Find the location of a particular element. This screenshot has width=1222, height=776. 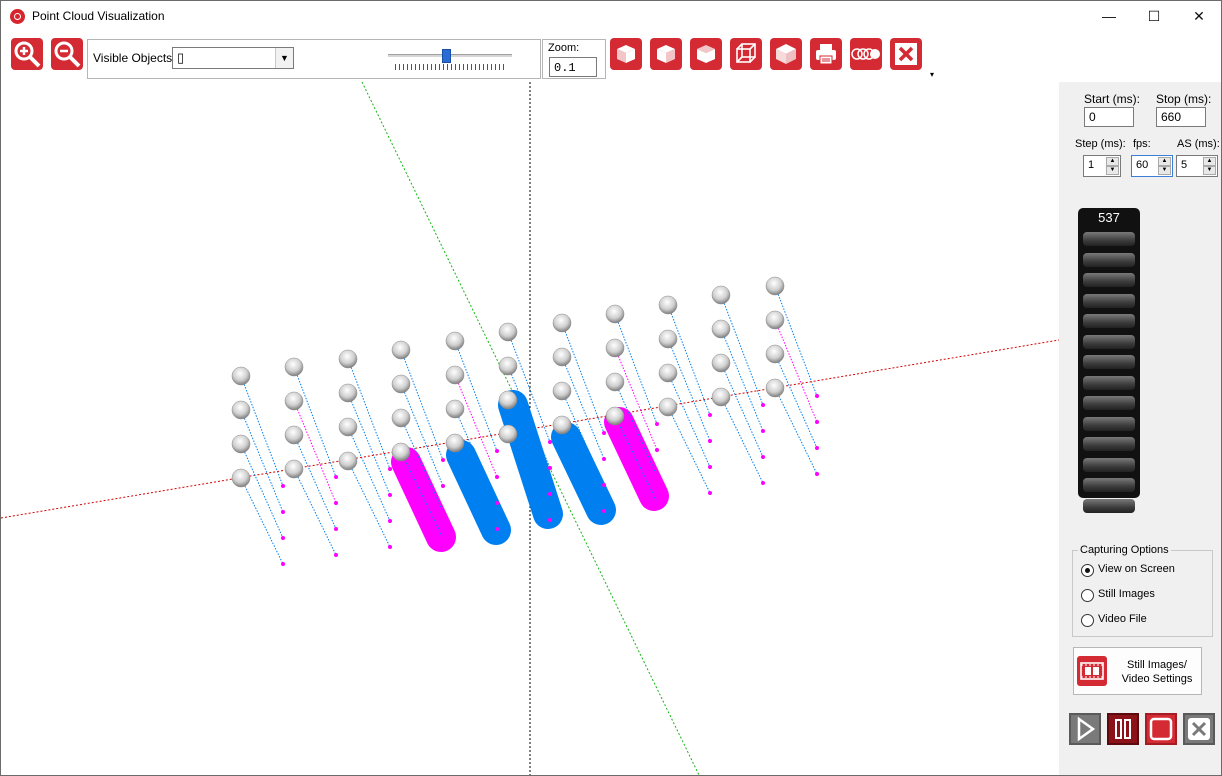

stop-label: Stop (ms): is located at coordinates (1184, 99).